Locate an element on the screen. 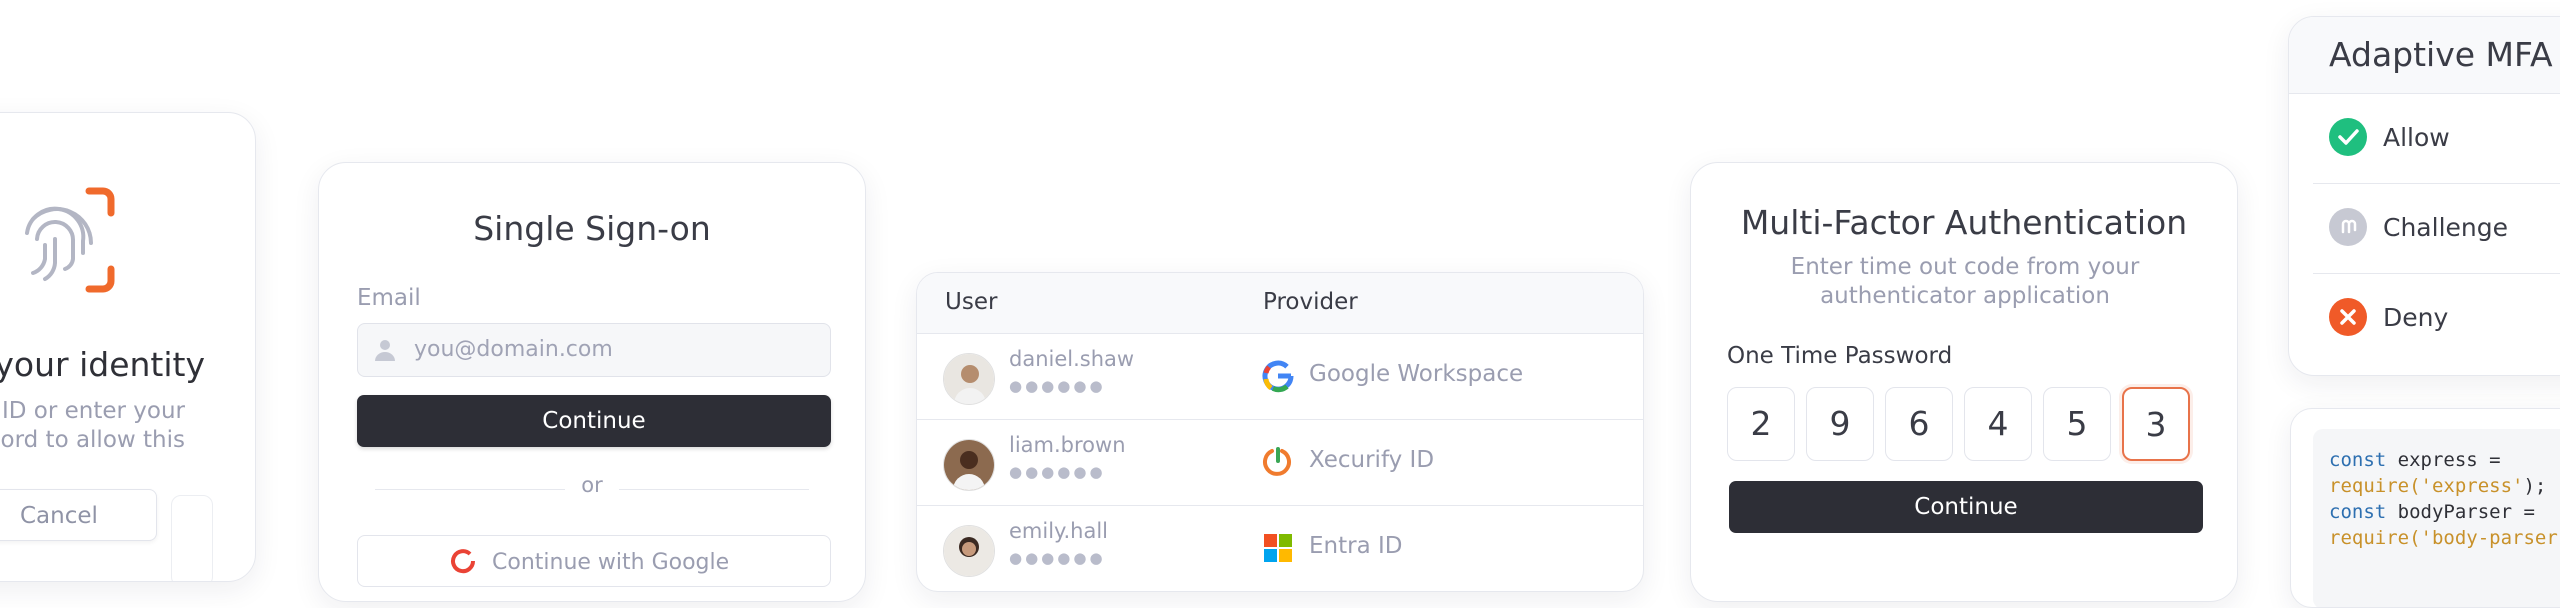  code-line: const express = is located at coordinates (2444, 460).